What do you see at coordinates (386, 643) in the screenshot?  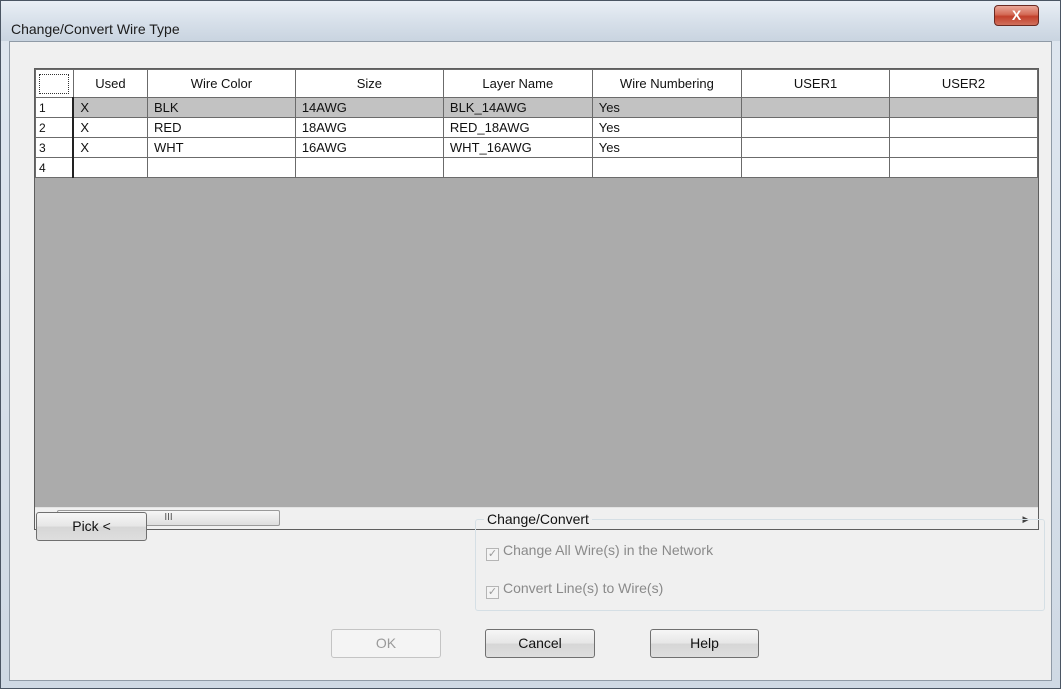 I see `ok-button: OK` at bounding box center [386, 643].